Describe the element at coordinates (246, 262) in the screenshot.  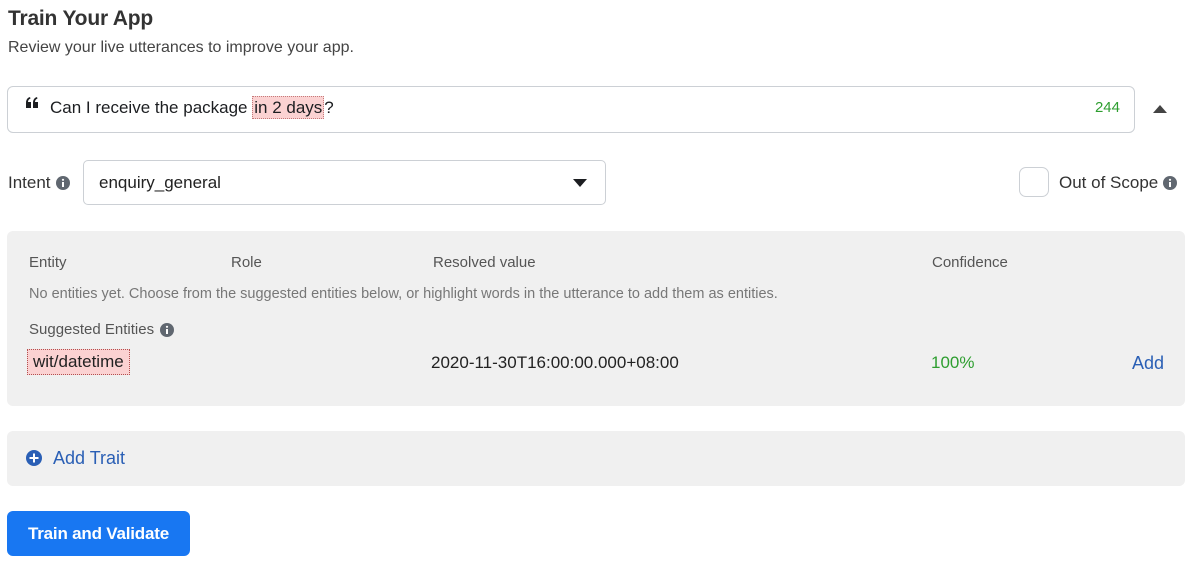
I see `column-header-role: Role` at that location.